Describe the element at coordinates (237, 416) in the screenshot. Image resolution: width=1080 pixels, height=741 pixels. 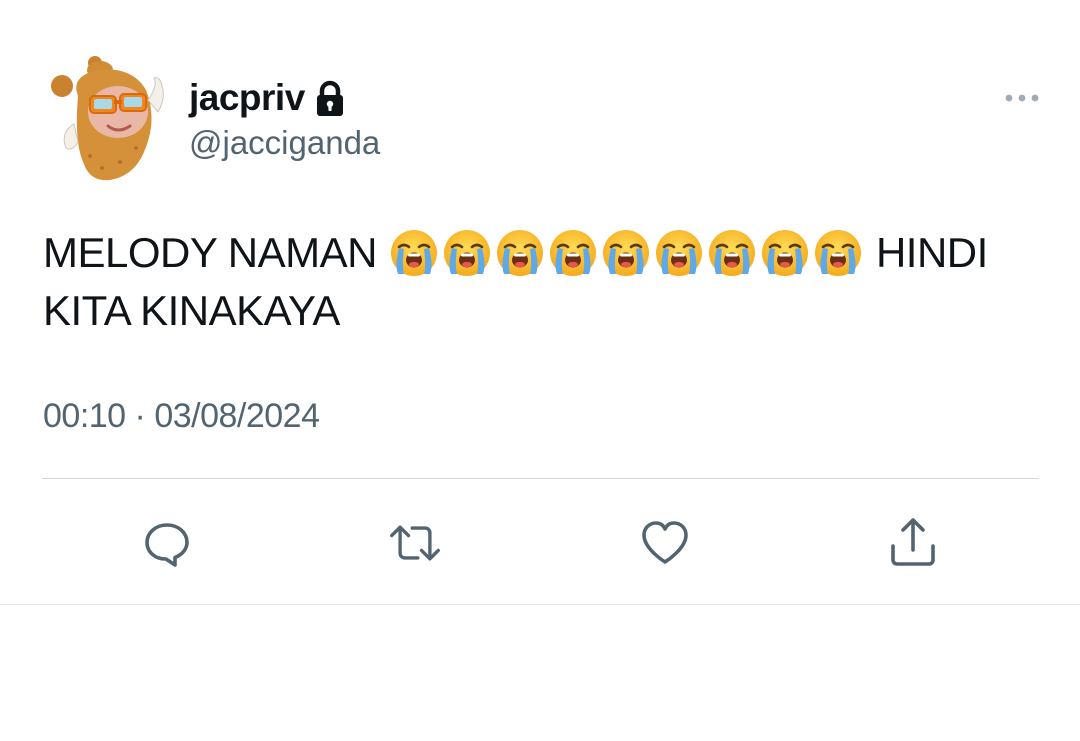
I see `tweet-date: 03/08/2024` at that location.